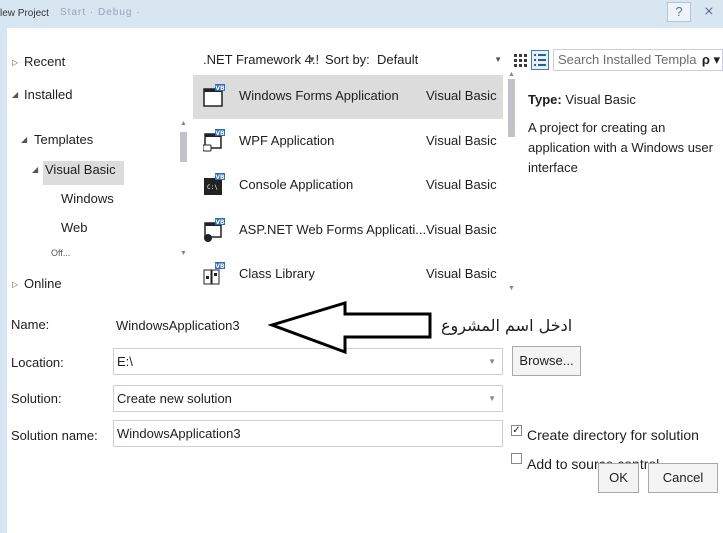 The image size is (723, 533). I want to click on help-icon: ?, so click(679, 11).